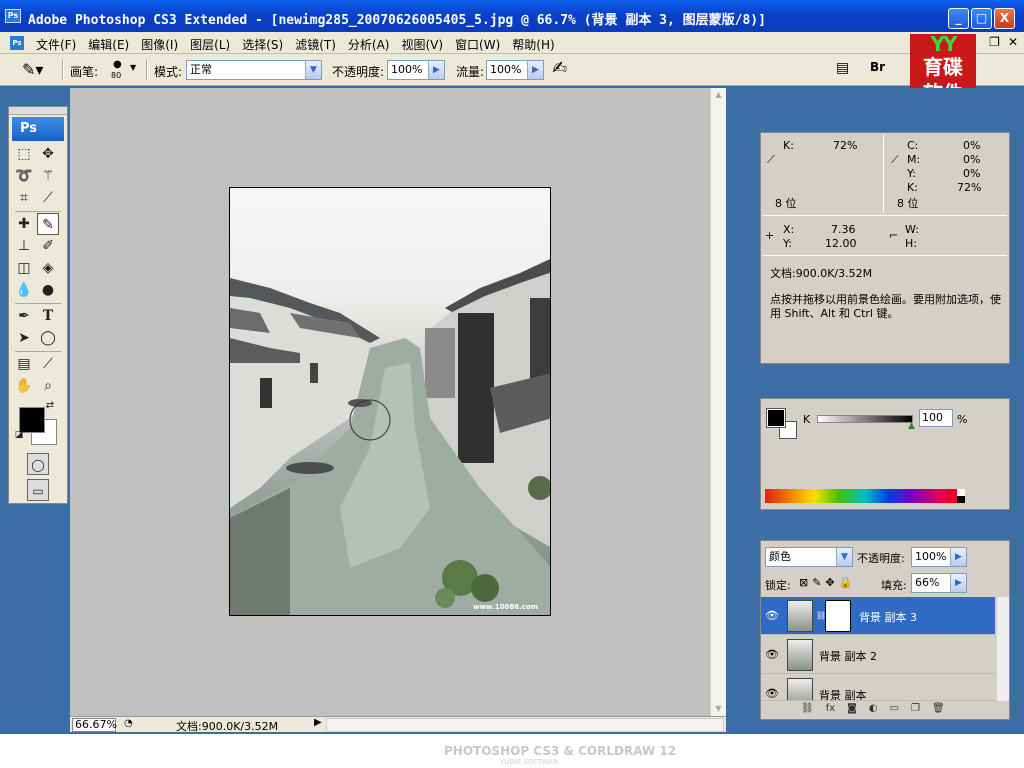  Describe the element at coordinates (894, 708) in the screenshot. I see `new-group-icon: ▭` at that location.